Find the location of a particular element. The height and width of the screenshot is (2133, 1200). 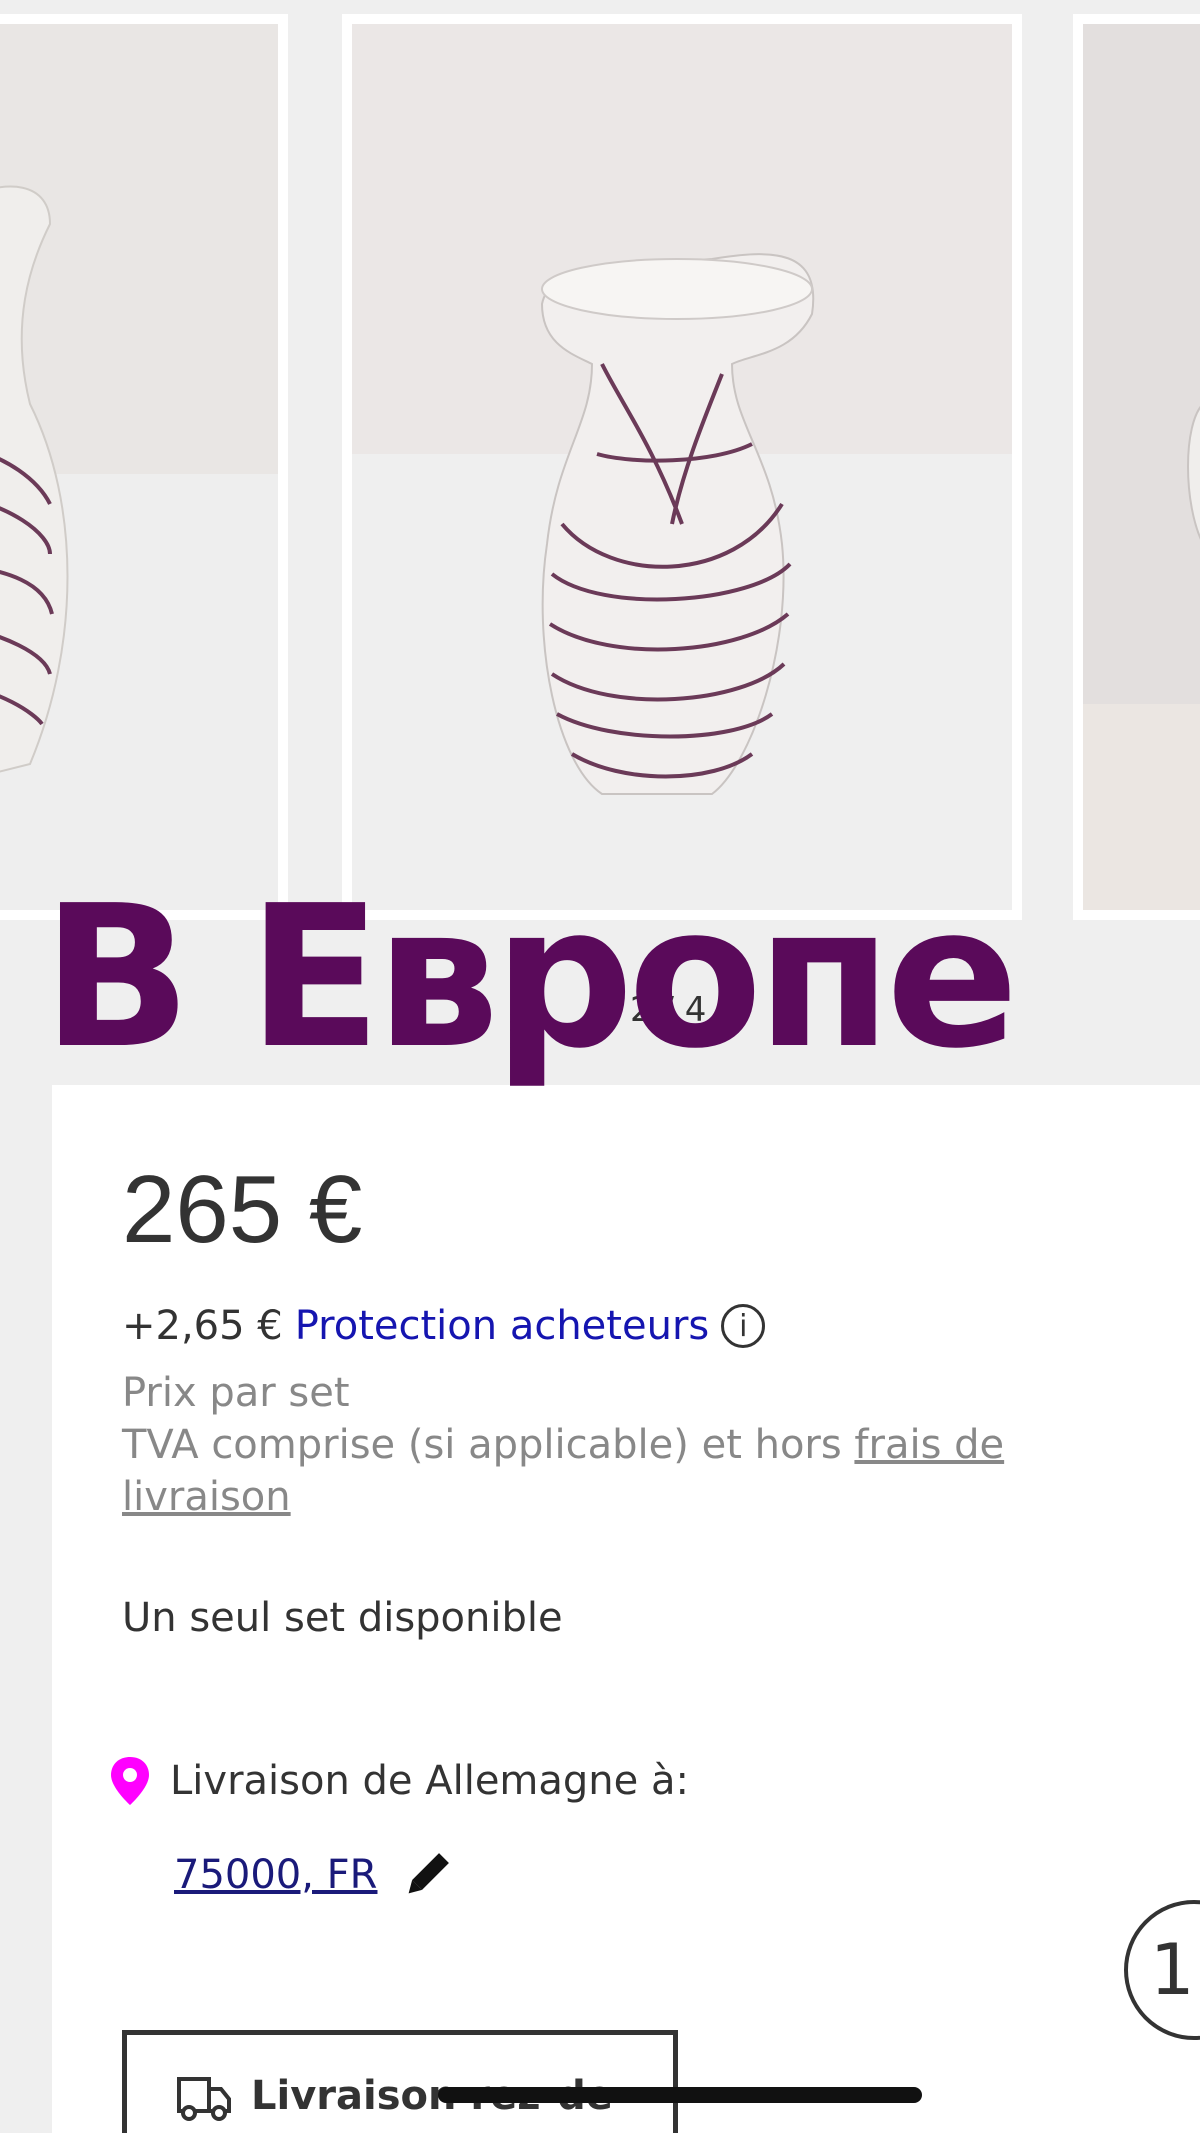

vase-photo-right is located at coordinates (1141, 467).